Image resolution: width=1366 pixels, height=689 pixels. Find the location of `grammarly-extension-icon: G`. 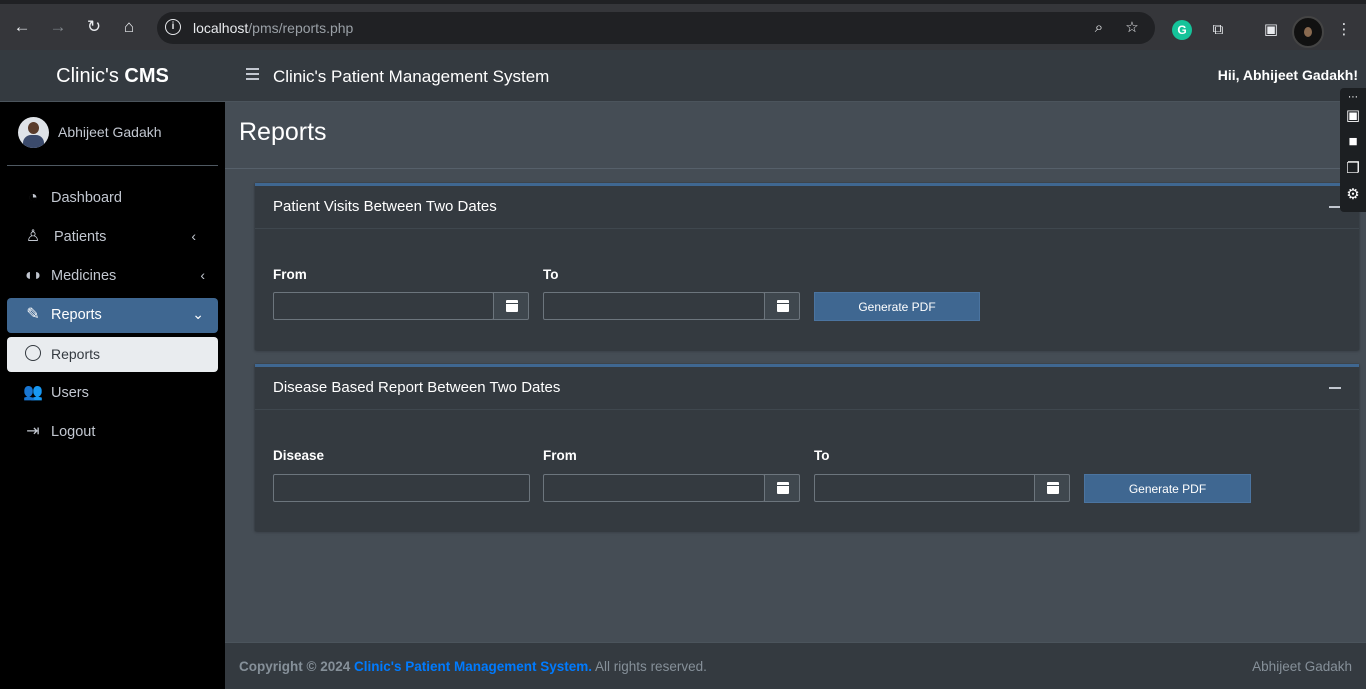

grammarly-extension-icon: G is located at coordinates (1182, 30).